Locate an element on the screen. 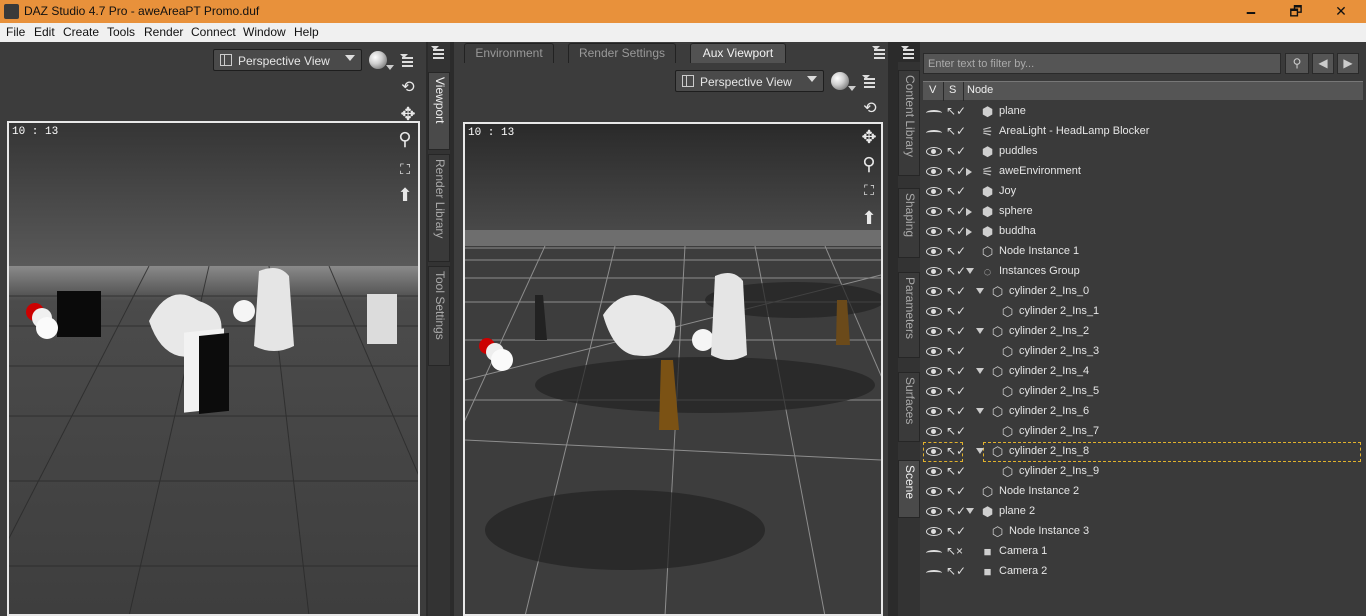 The image size is (1366, 616). scene-node-row: ↖✓ ⬡ cylinder 2_Ins_2 is located at coordinates (1143, 332).